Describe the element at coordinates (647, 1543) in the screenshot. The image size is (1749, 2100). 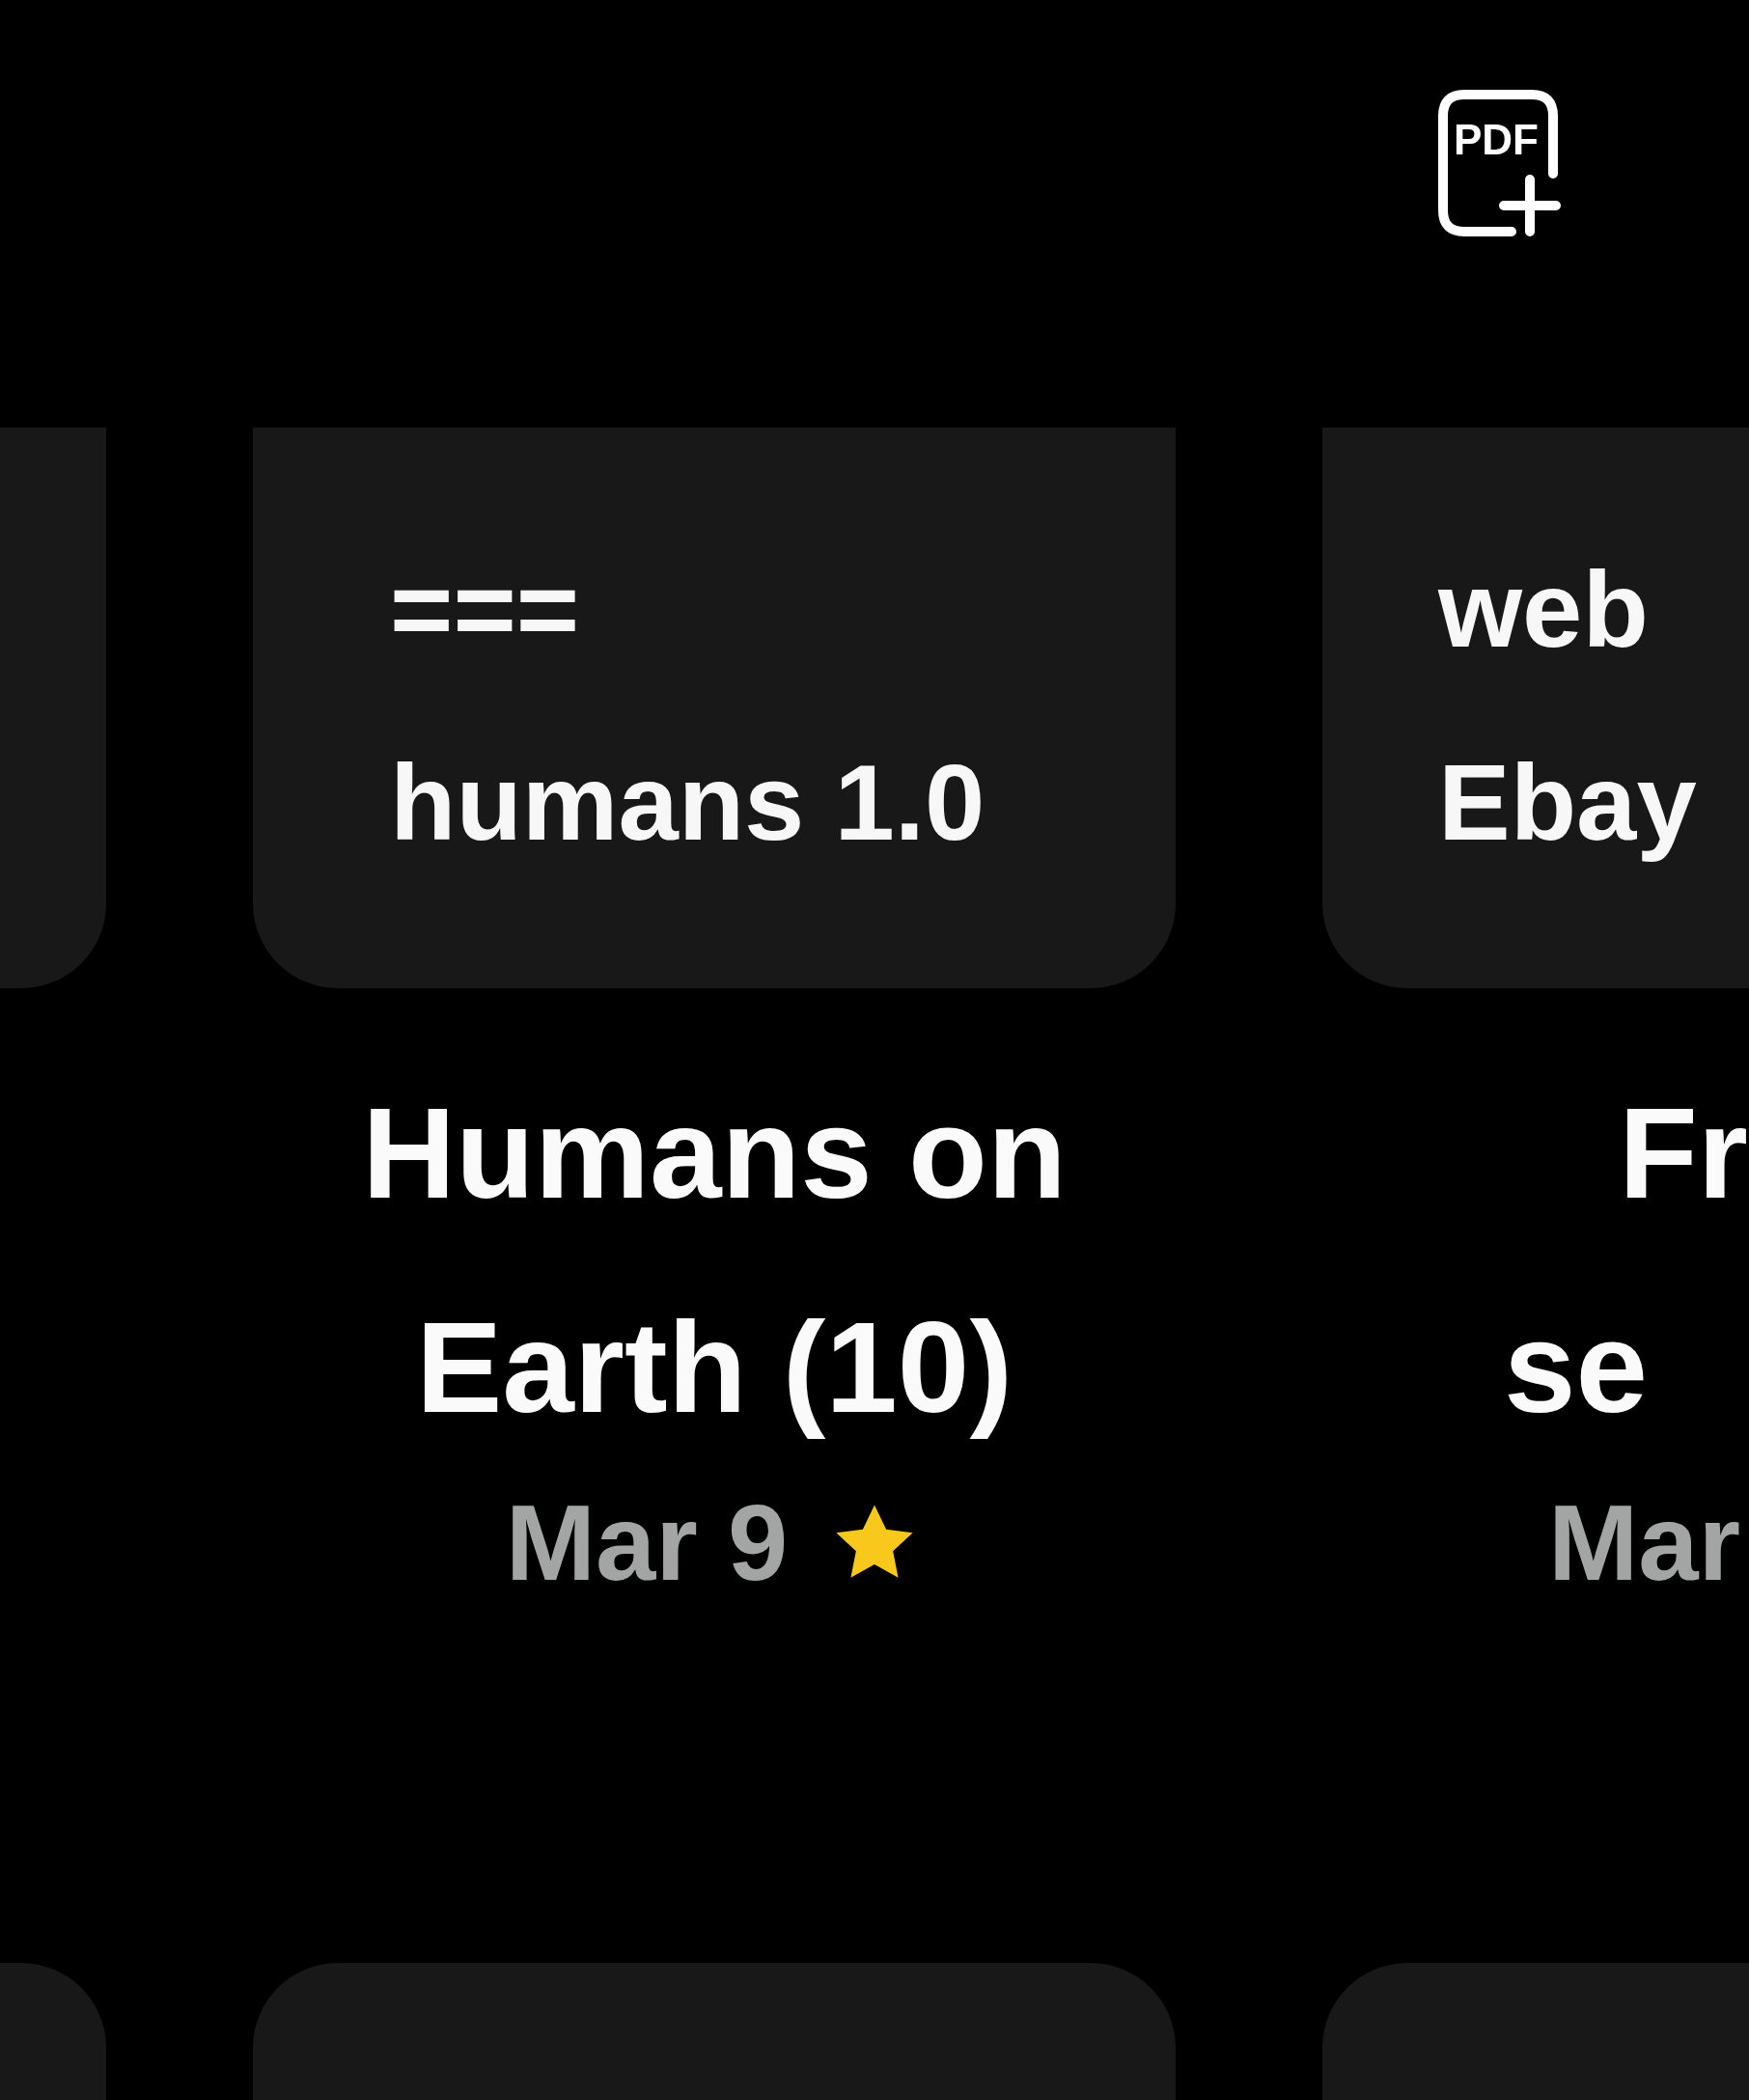
I see `note-date: Mar 9` at that location.